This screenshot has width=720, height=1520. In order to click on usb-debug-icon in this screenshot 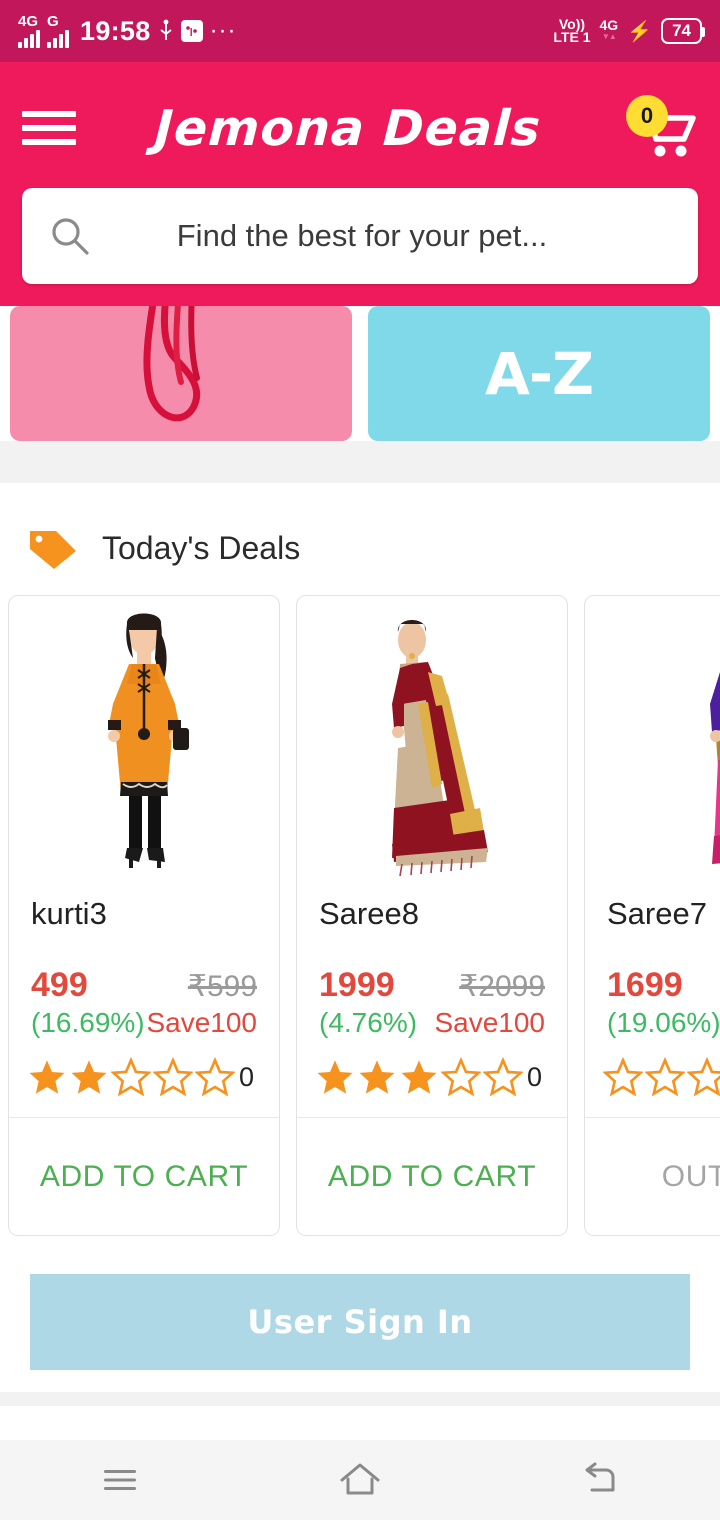, I will do `click(191, 31)`.